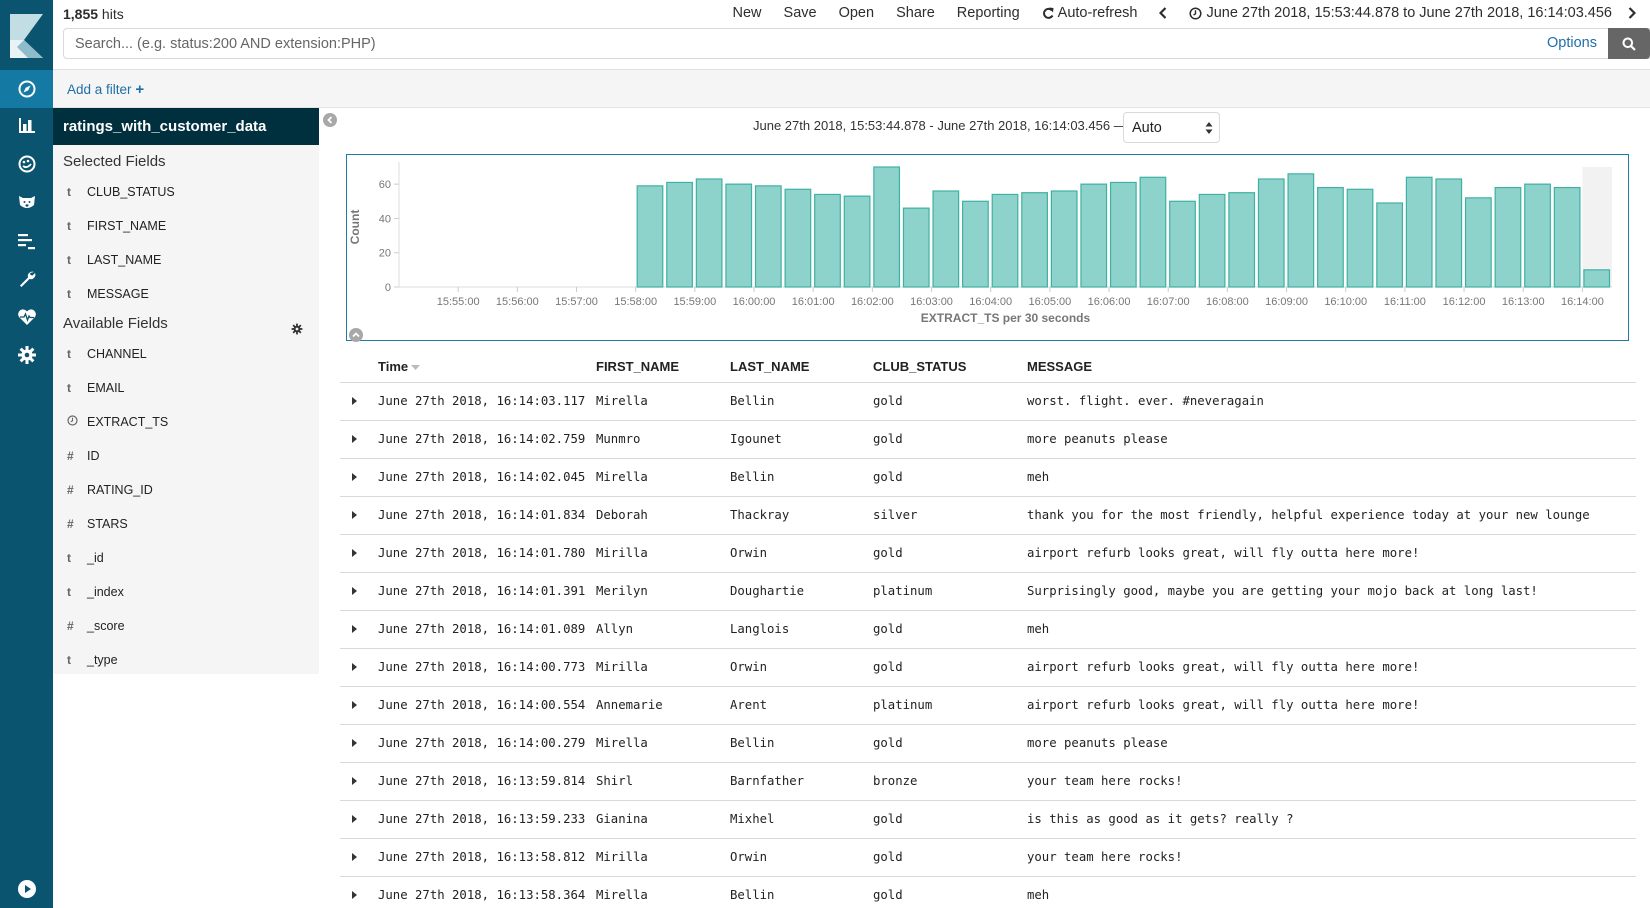  What do you see at coordinates (950, 367) in the screenshot?
I see `column-header-club-status: CLUB_STATUS` at bounding box center [950, 367].